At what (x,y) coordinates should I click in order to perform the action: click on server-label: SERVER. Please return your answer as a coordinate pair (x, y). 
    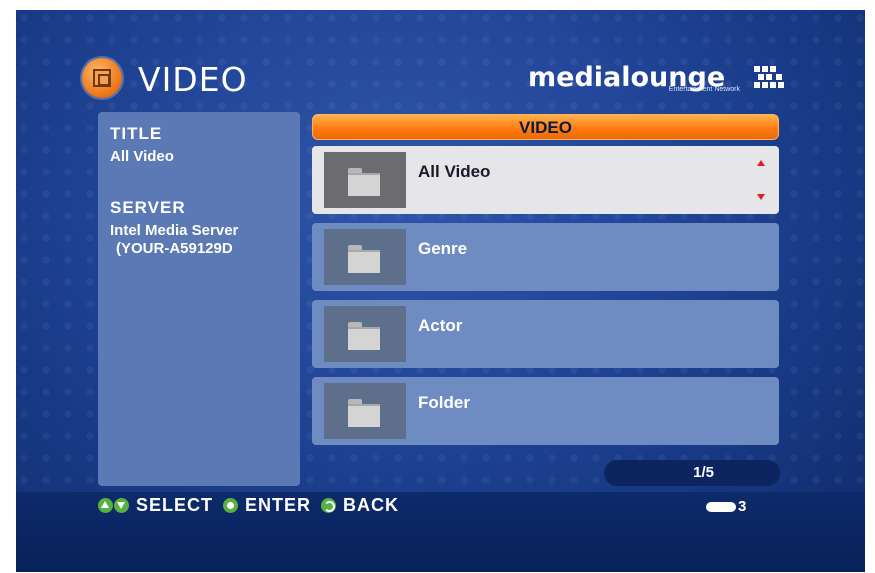
    Looking at the image, I should click on (148, 207).